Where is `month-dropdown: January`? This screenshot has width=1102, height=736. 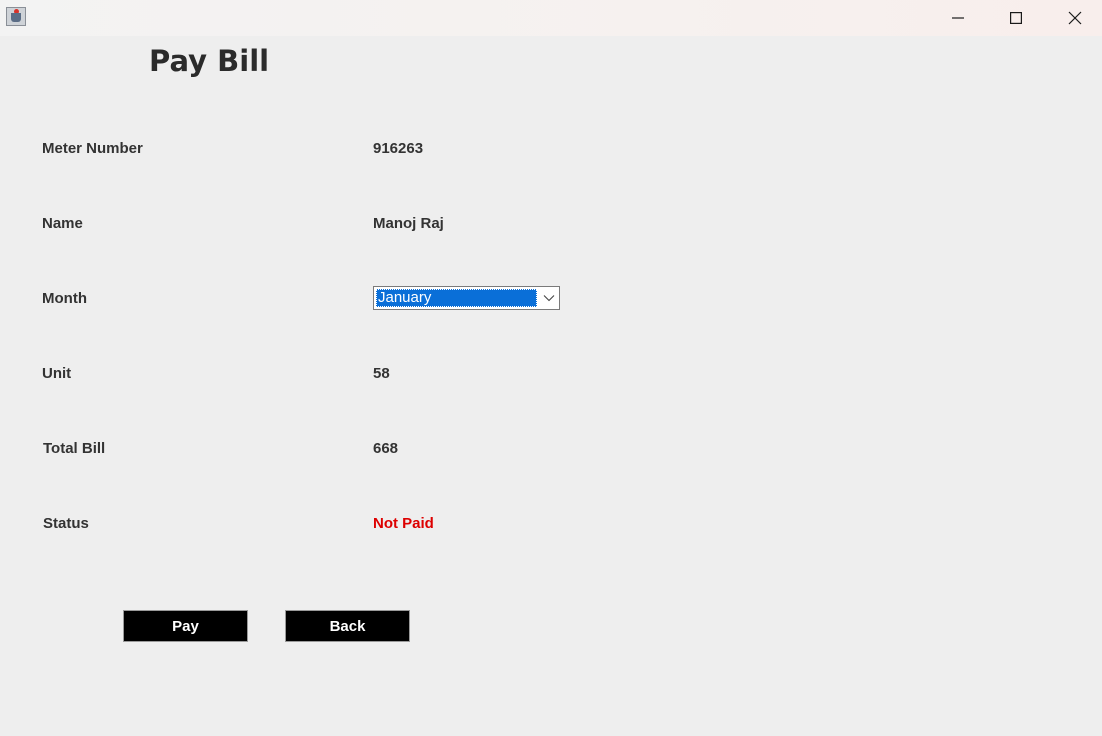
month-dropdown: January is located at coordinates (466, 298).